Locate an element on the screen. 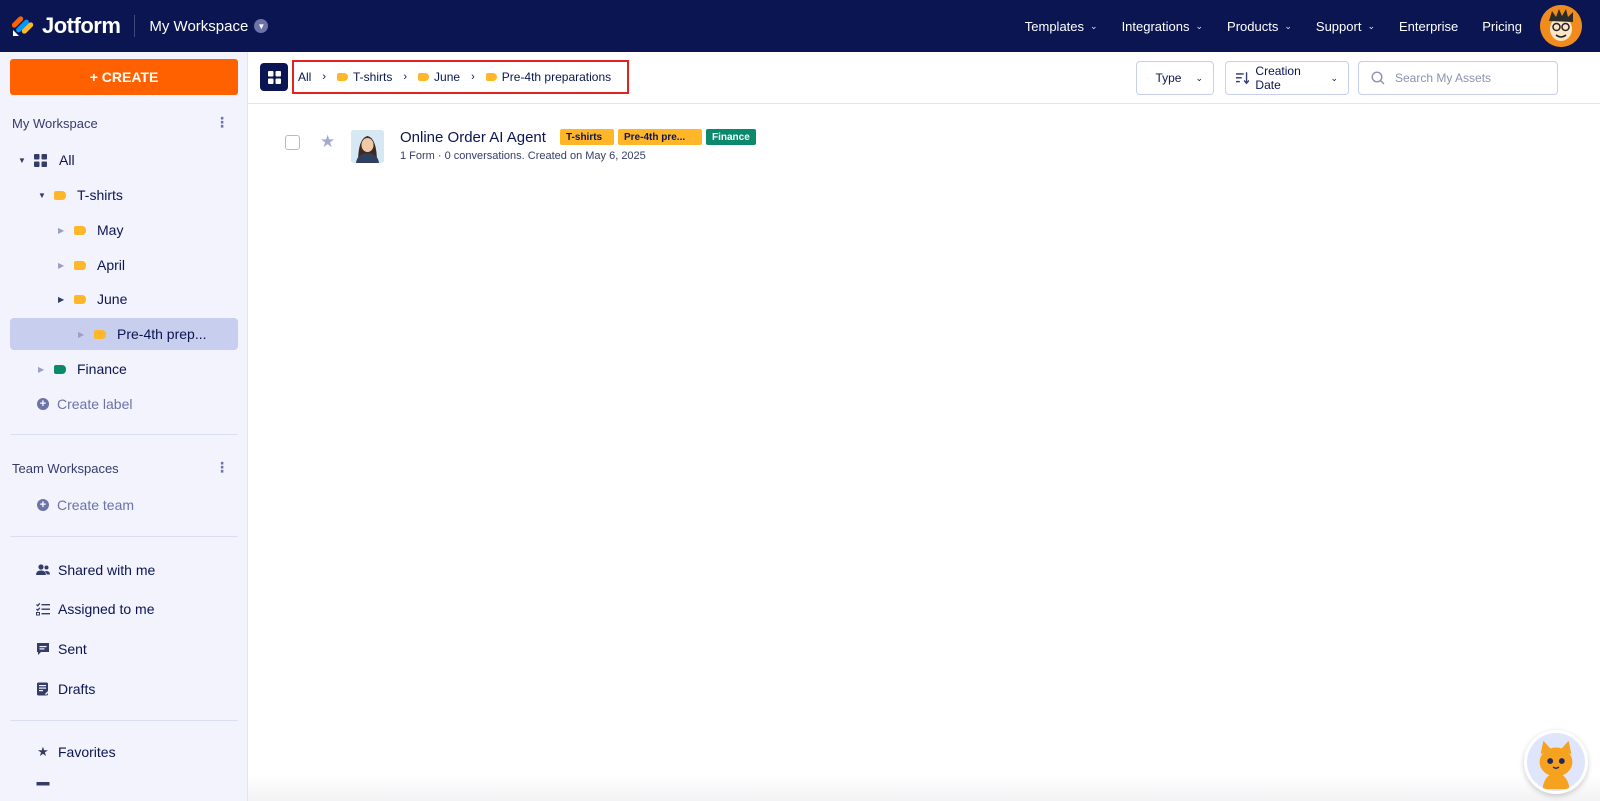 This screenshot has width=1600, height=801. avatar-illustration-icon is located at coordinates (1561, 26).